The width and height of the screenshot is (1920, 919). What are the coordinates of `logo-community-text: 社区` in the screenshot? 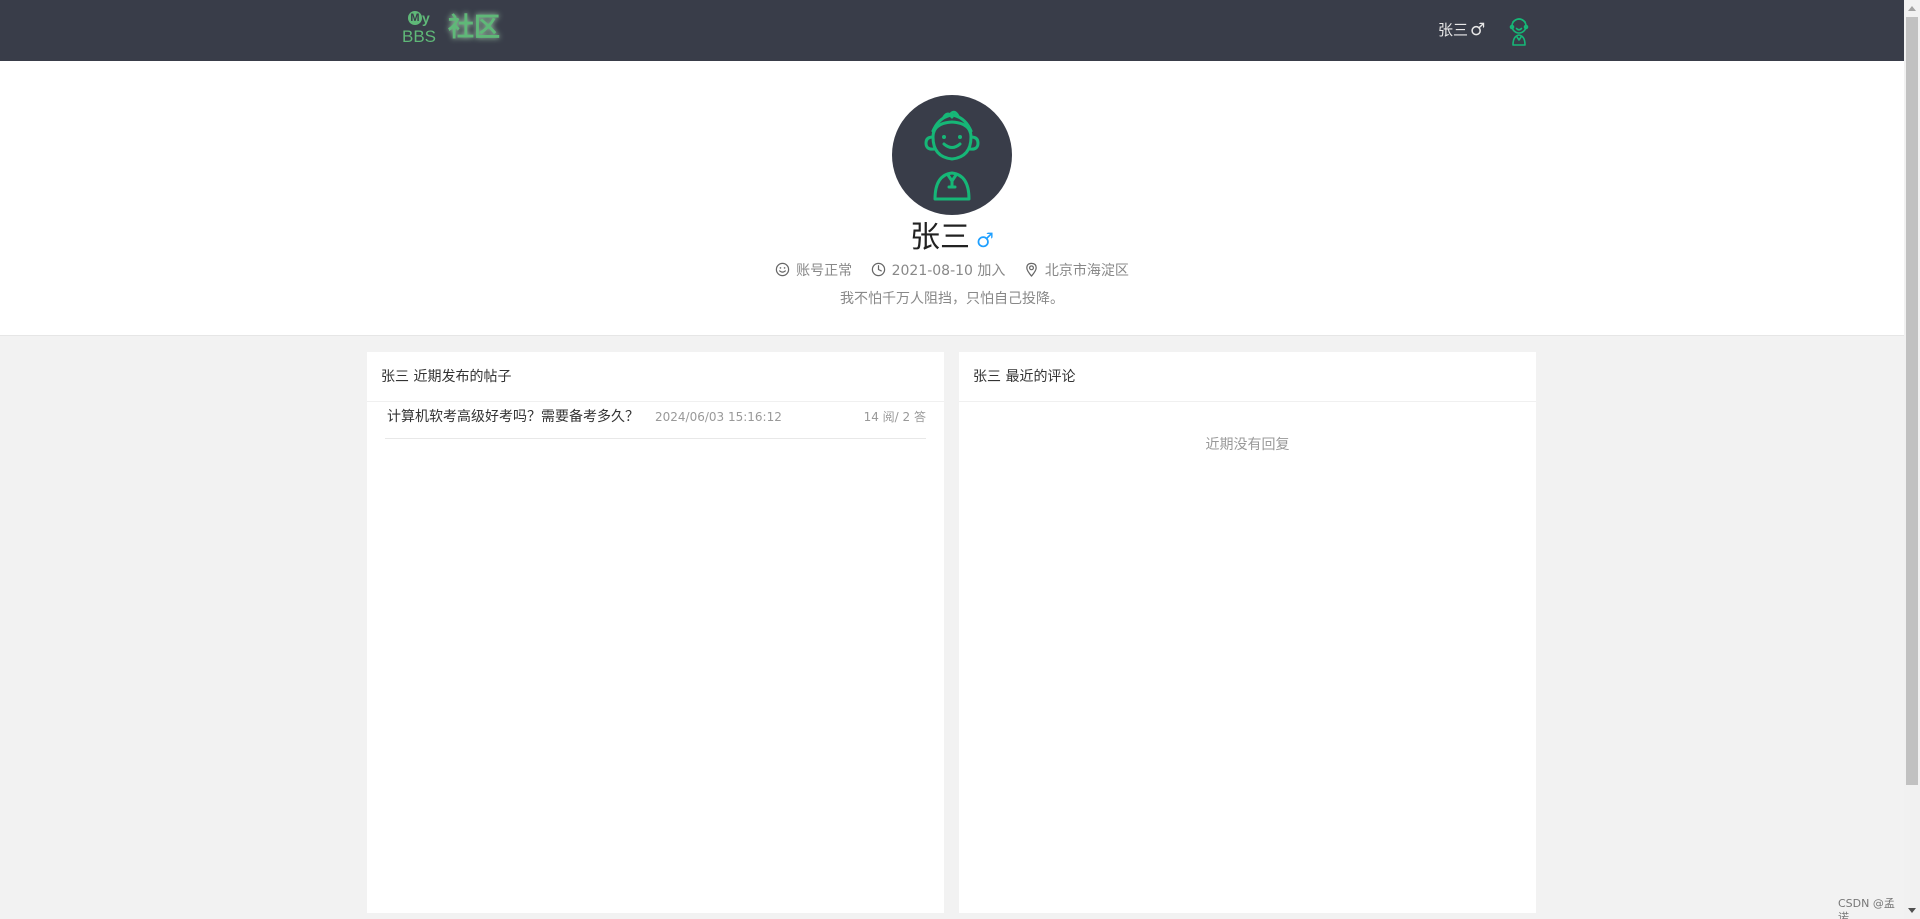 It's located at (474, 28).